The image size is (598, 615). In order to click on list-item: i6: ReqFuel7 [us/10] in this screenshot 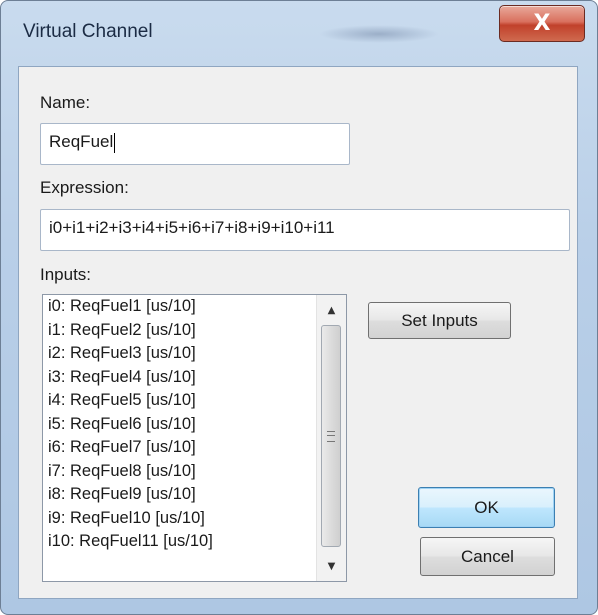, I will do `click(194, 448)`.